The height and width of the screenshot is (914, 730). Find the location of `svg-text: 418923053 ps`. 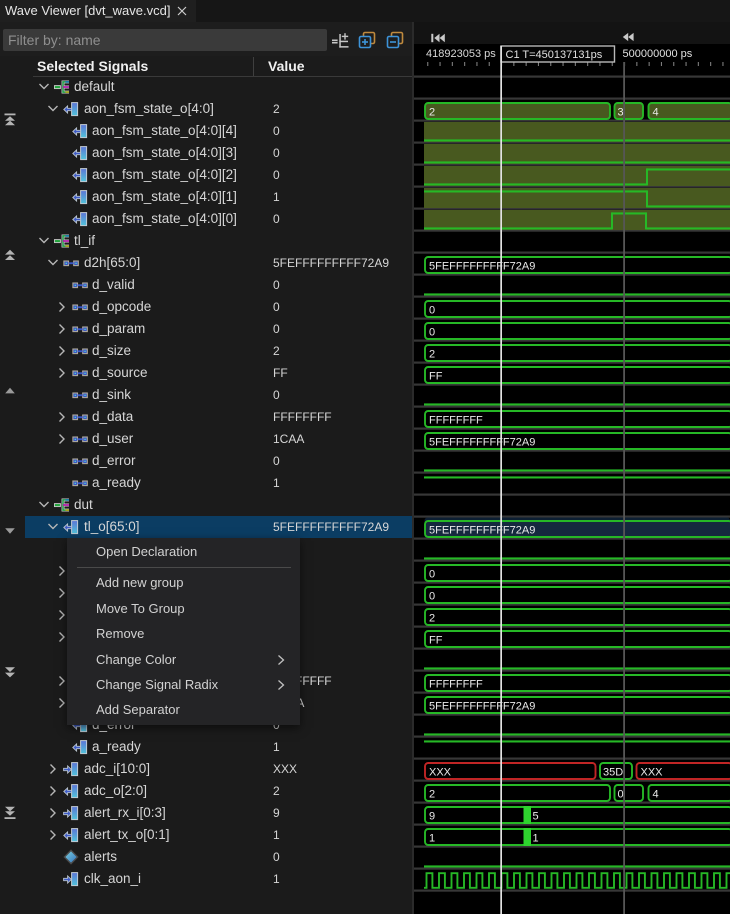

svg-text: 418923053 ps is located at coordinates (461, 54).